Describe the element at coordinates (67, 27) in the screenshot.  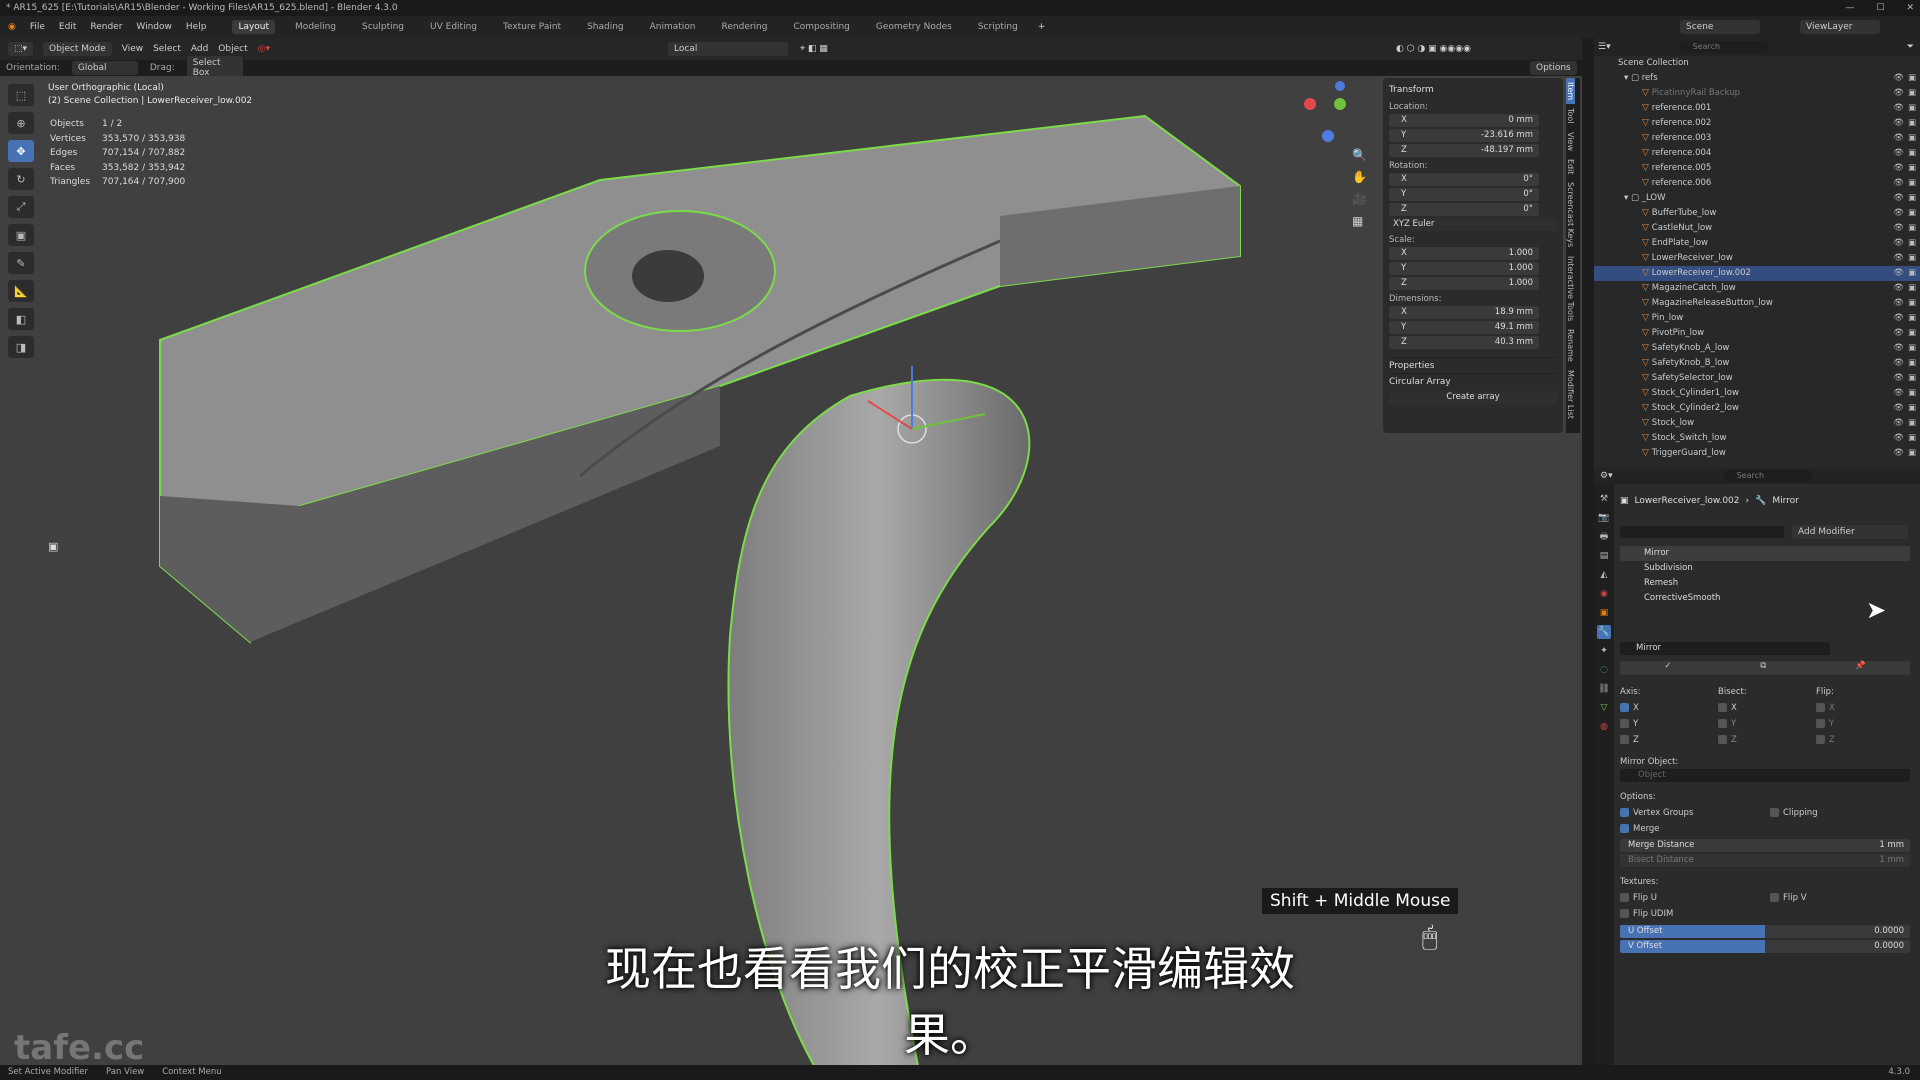
I see `menu-edit: Edit` at that location.